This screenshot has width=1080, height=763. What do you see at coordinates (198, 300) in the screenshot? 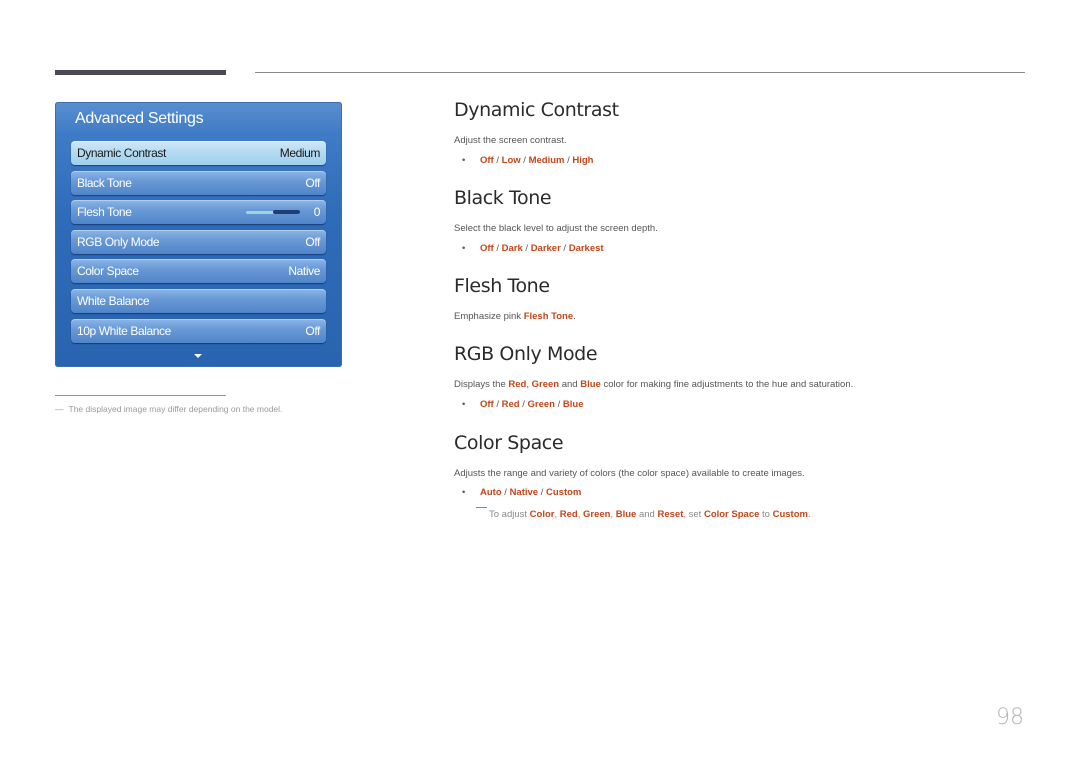
I see `menu-item-white-balance: White Balance` at bounding box center [198, 300].